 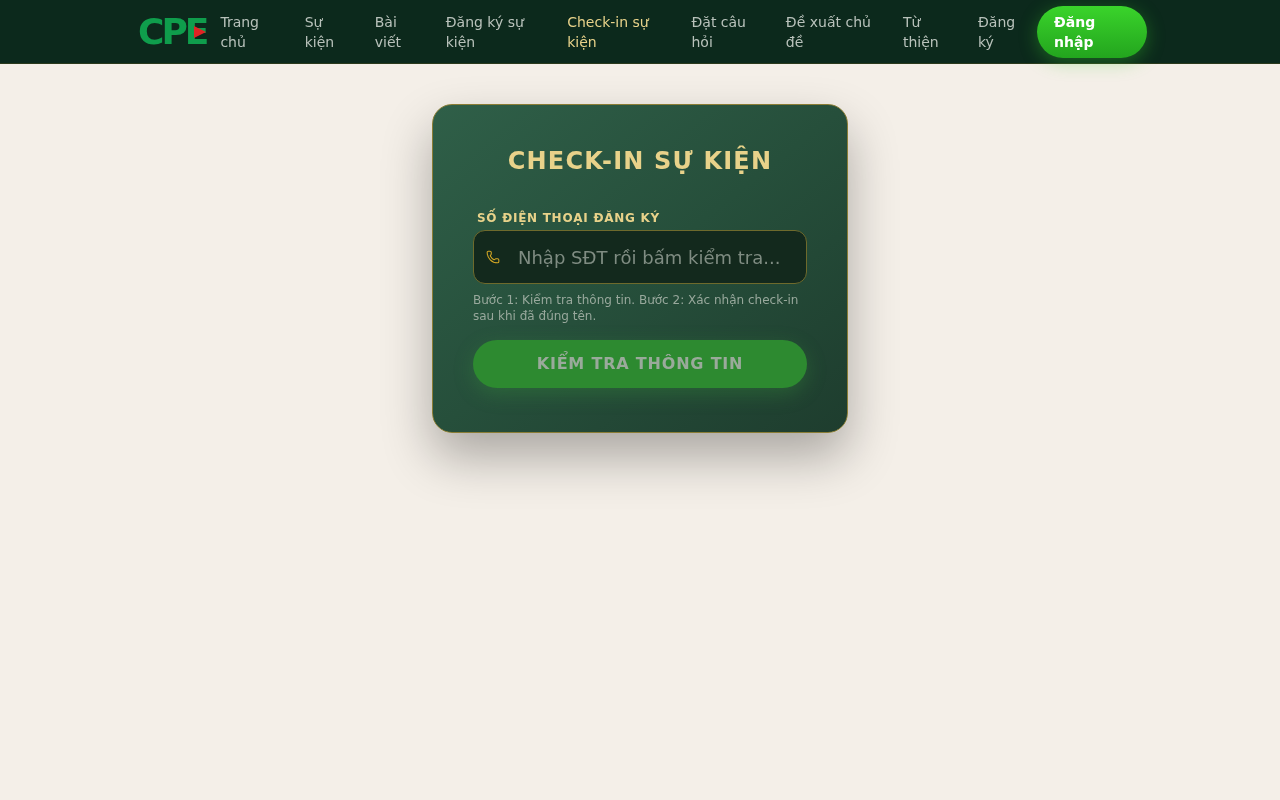 What do you see at coordinates (642, 218) in the screenshot?
I see `field-label: SỐ ĐIỆN THOẠI ĐĂNG KÝ` at bounding box center [642, 218].